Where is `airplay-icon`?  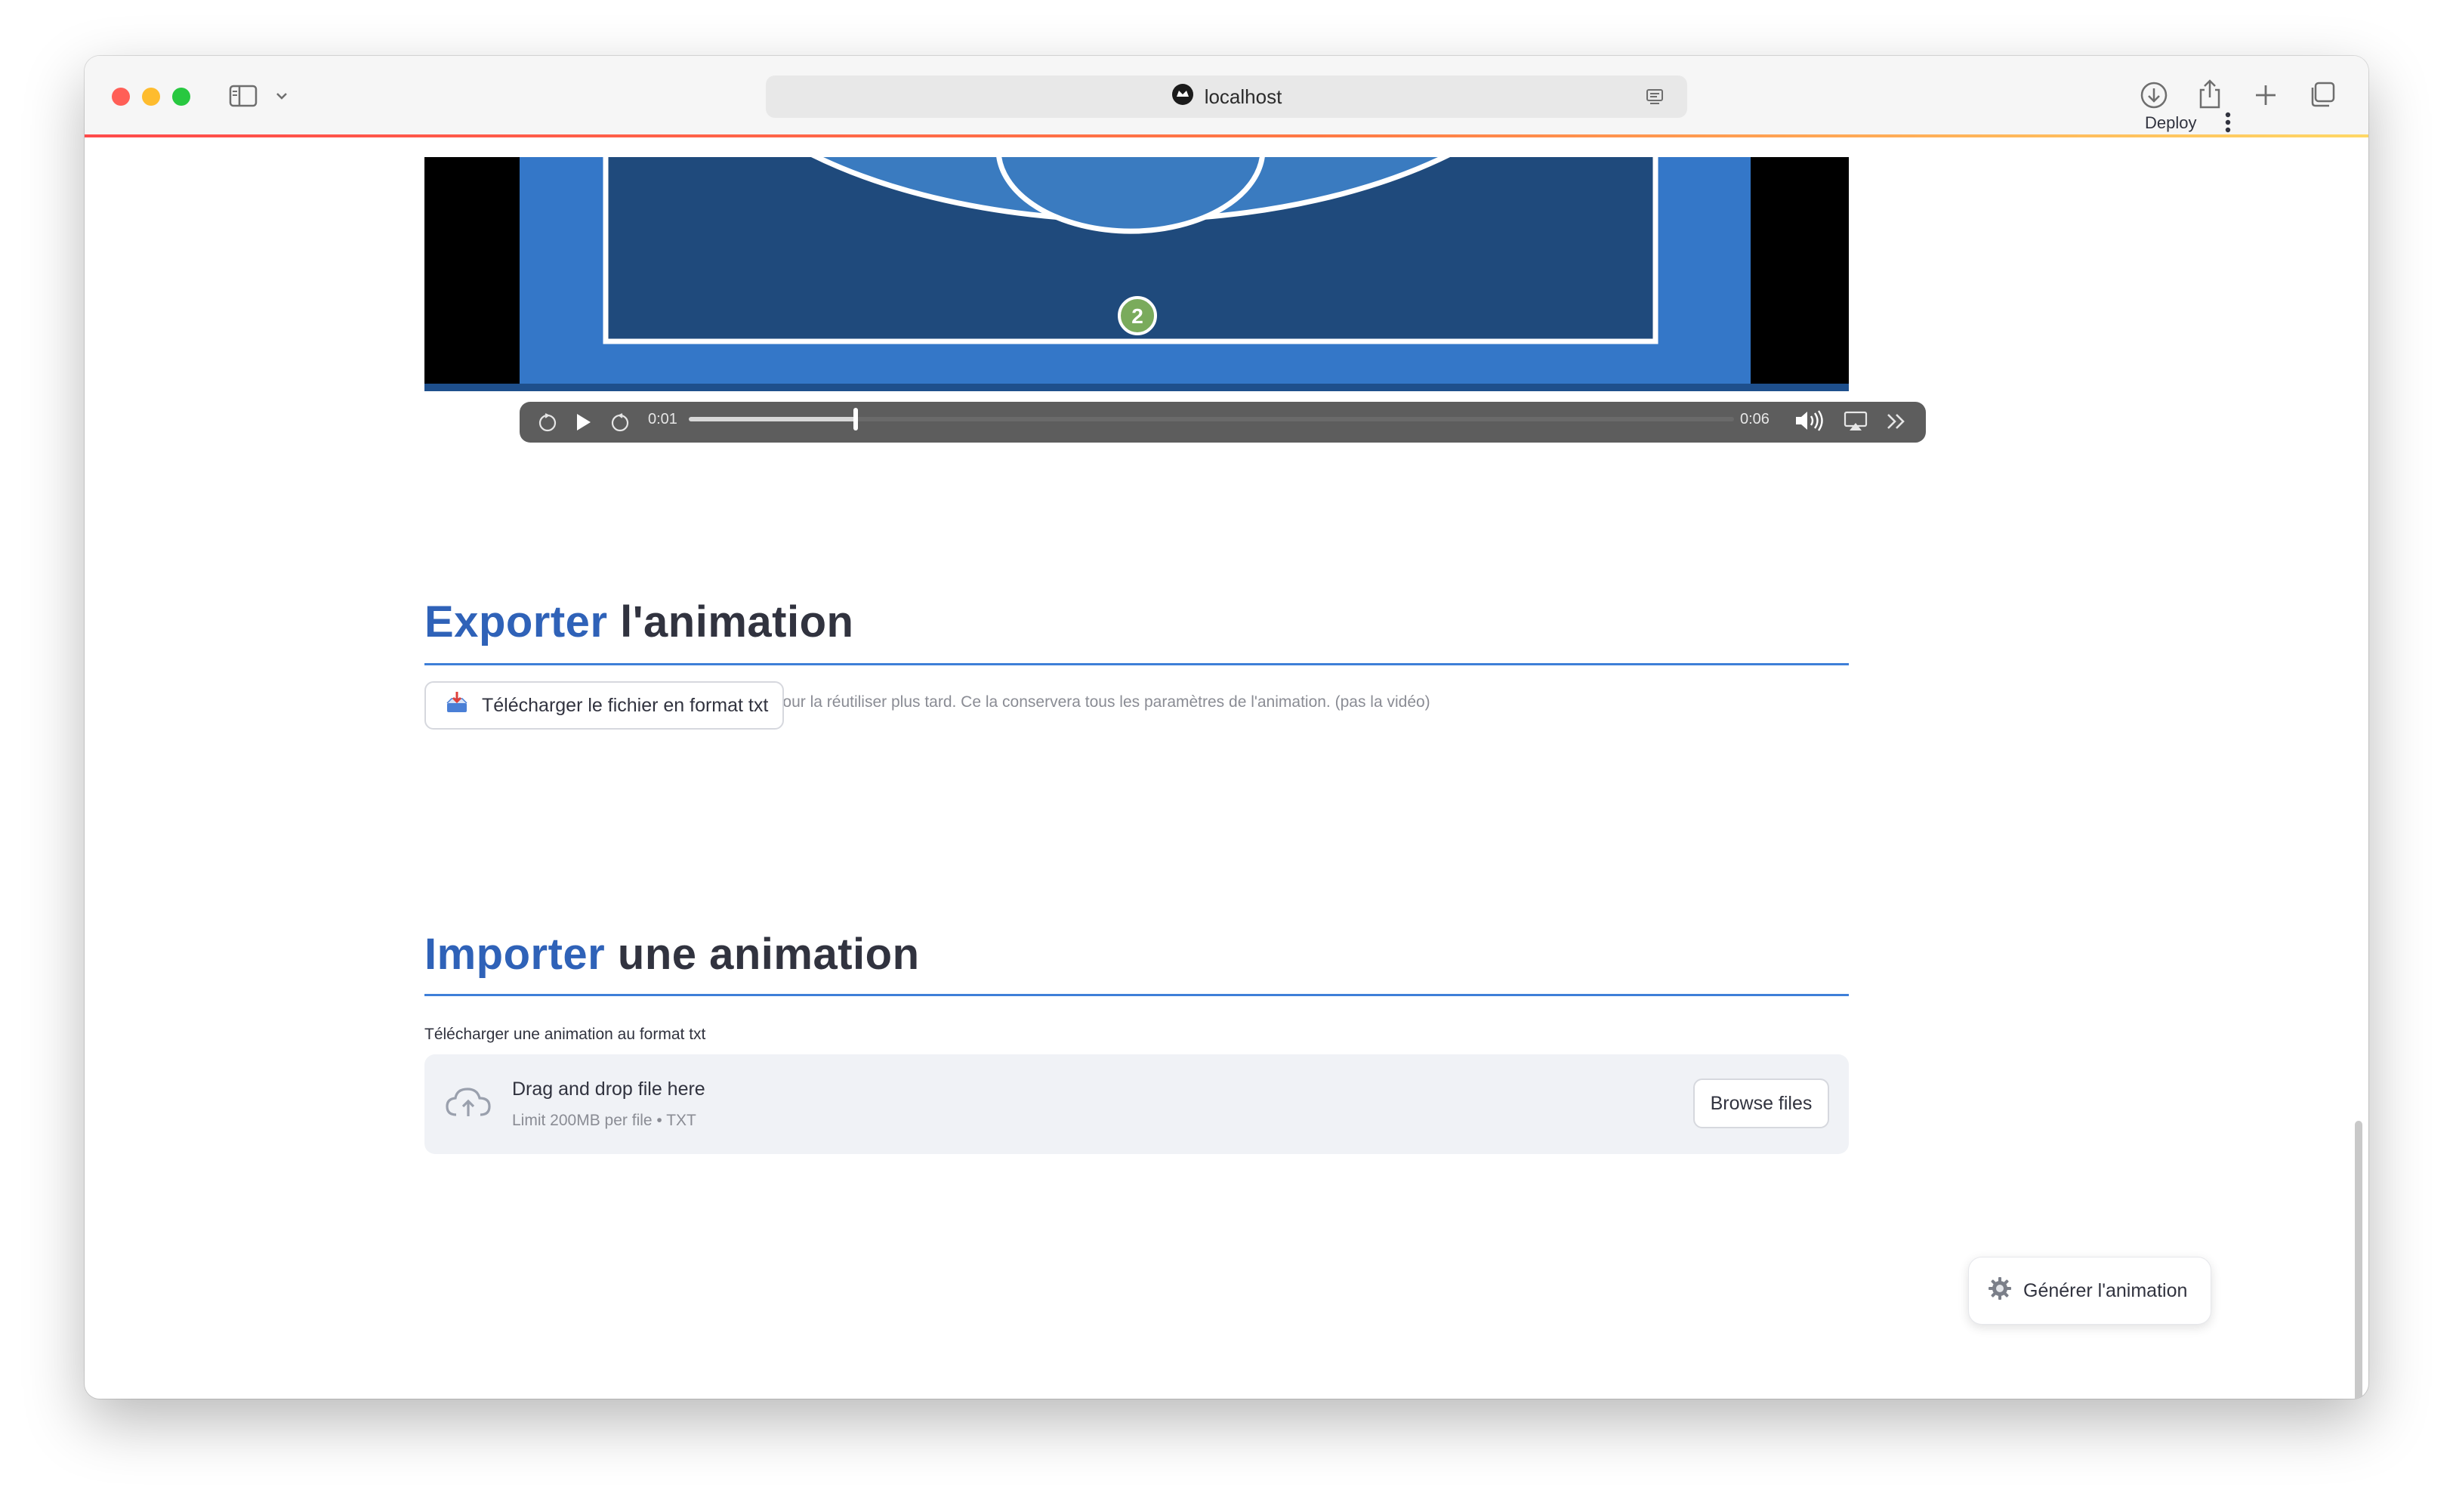
airplay-icon is located at coordinates (1855, 421).